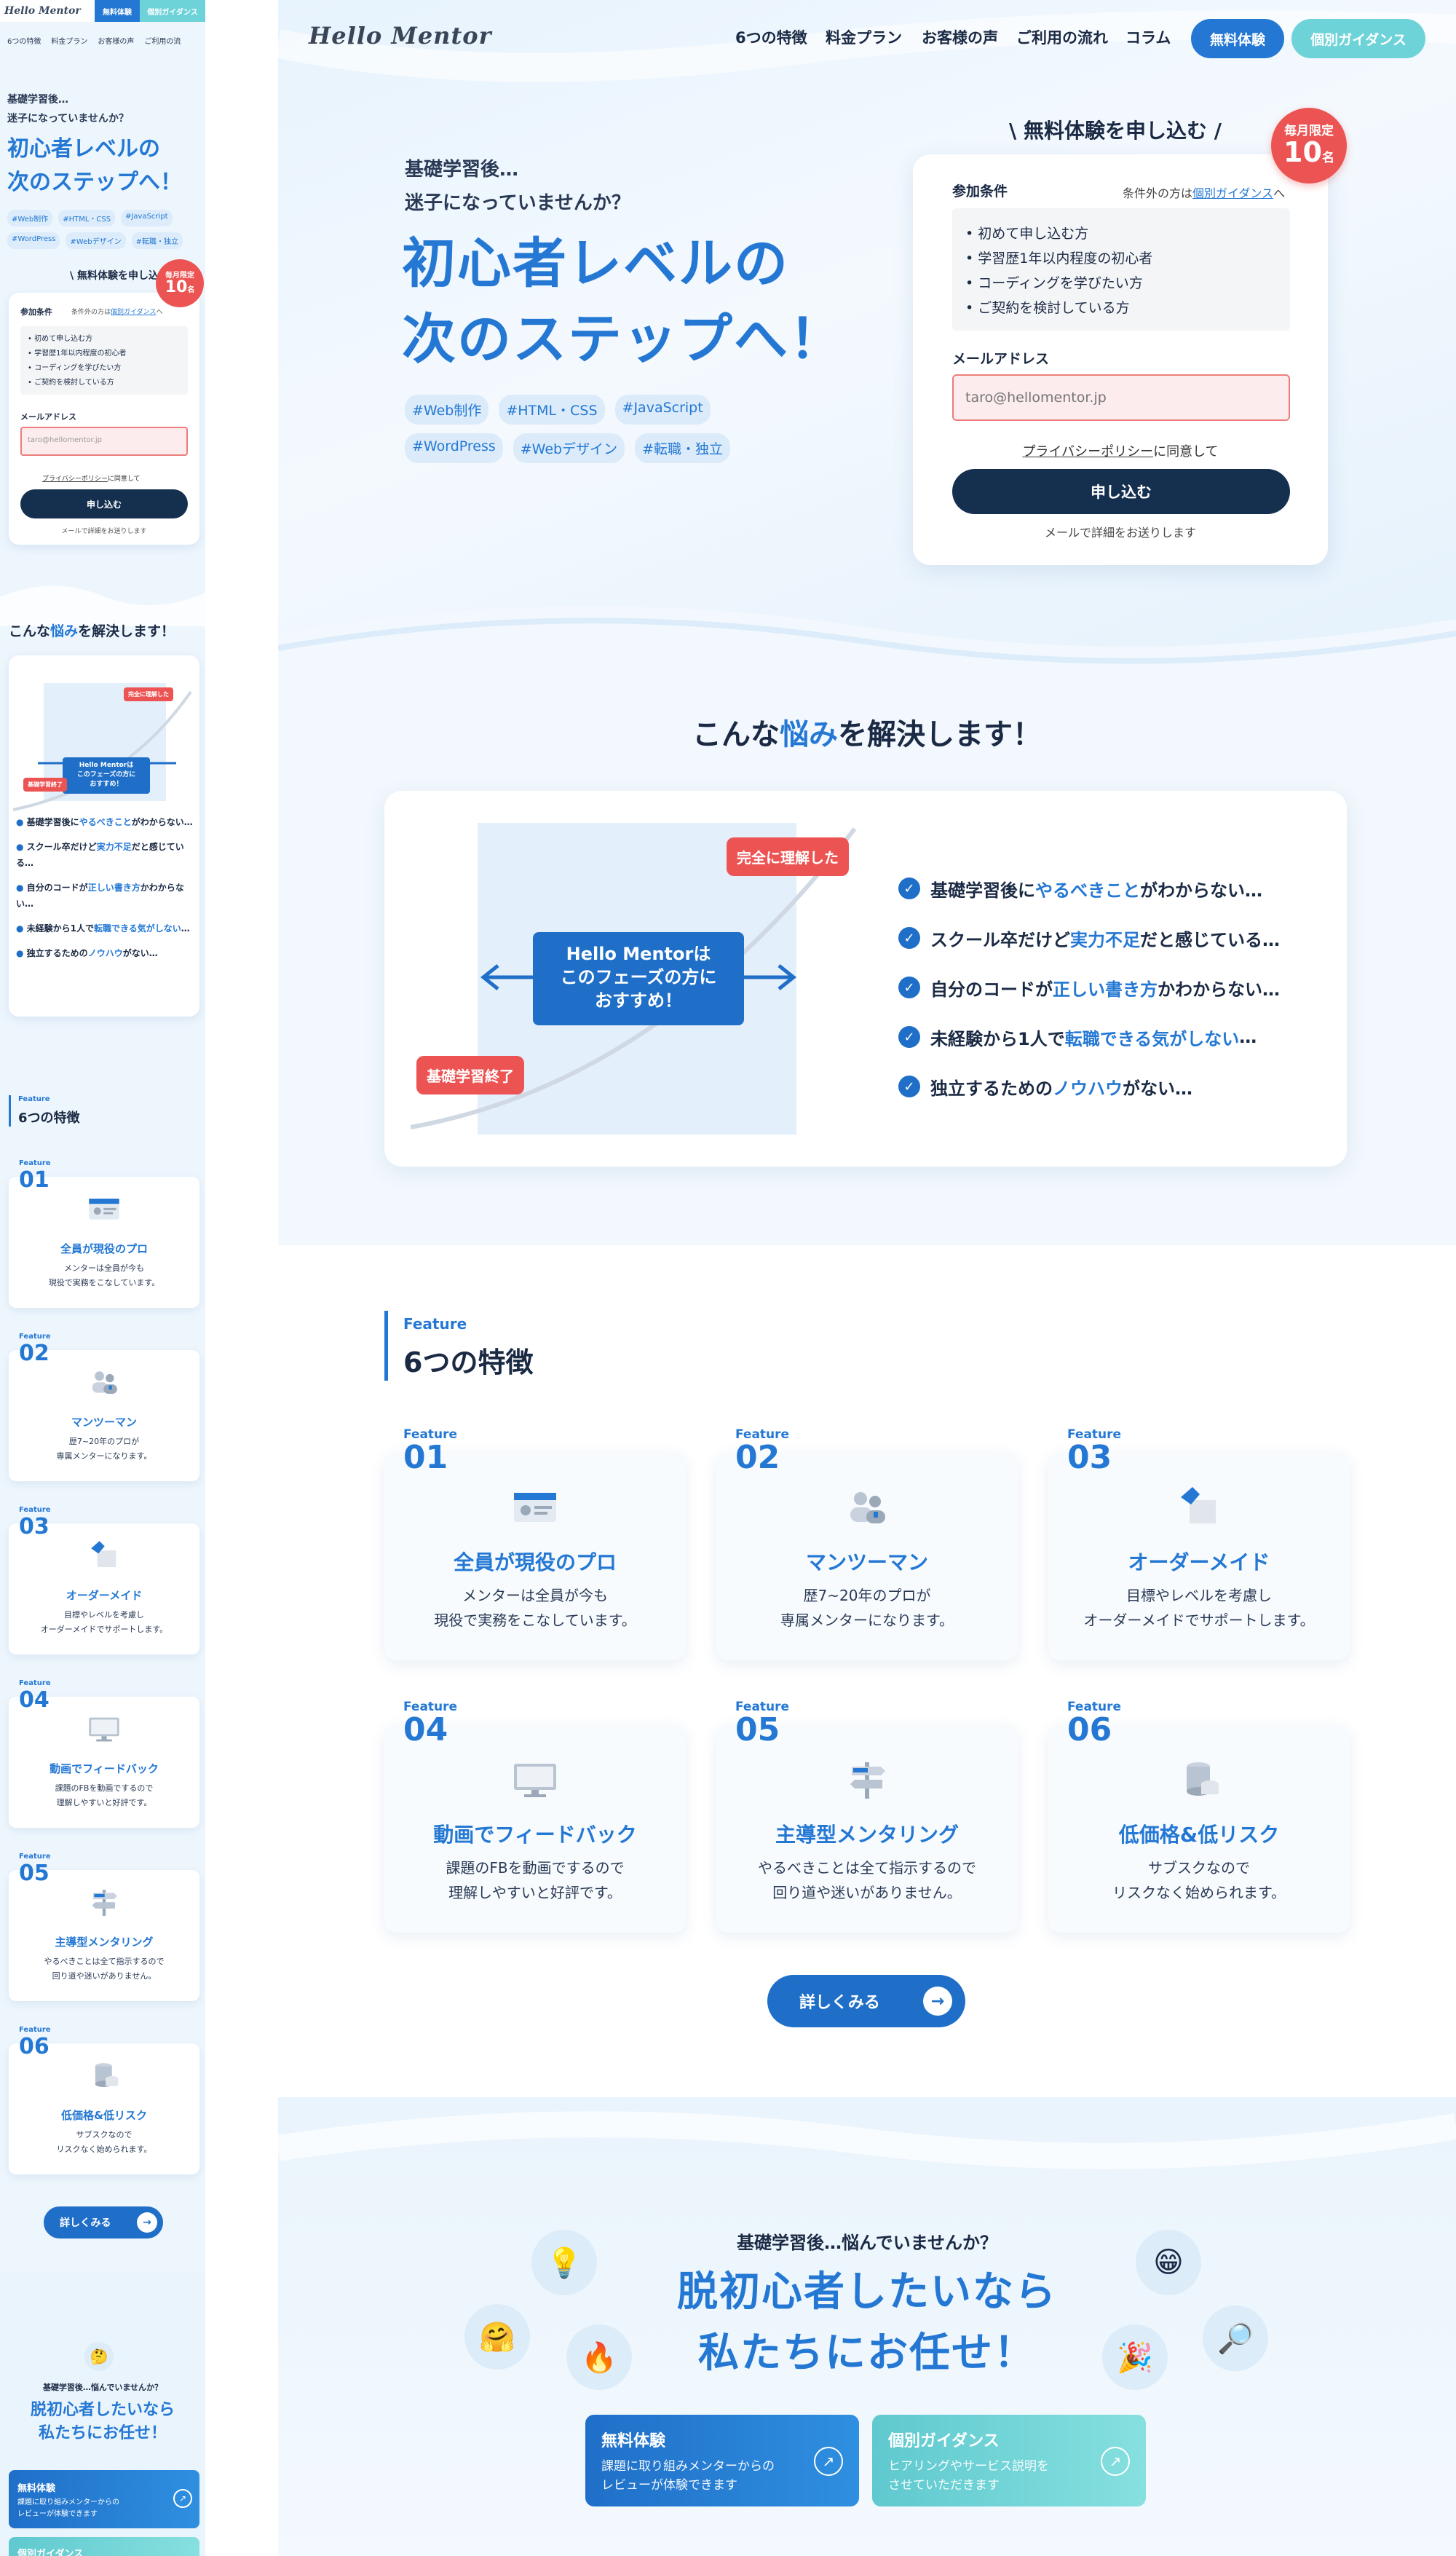  Describe the element at coordinates (104, 2115) in the screenshot. I see `feature-title: 低価格&低リスク` at that location.